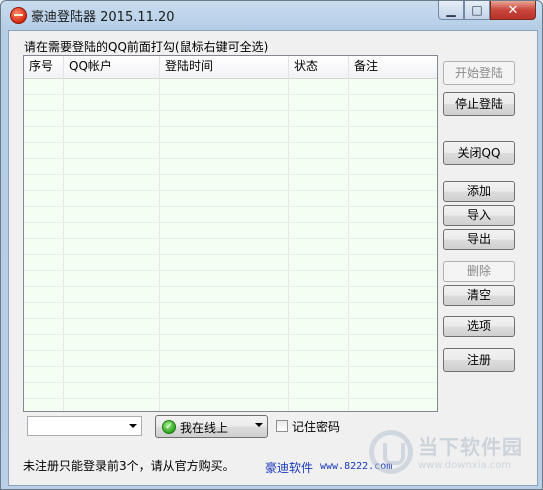  I want to click on watermark-site: www.downxia.com, so click(465, 465).